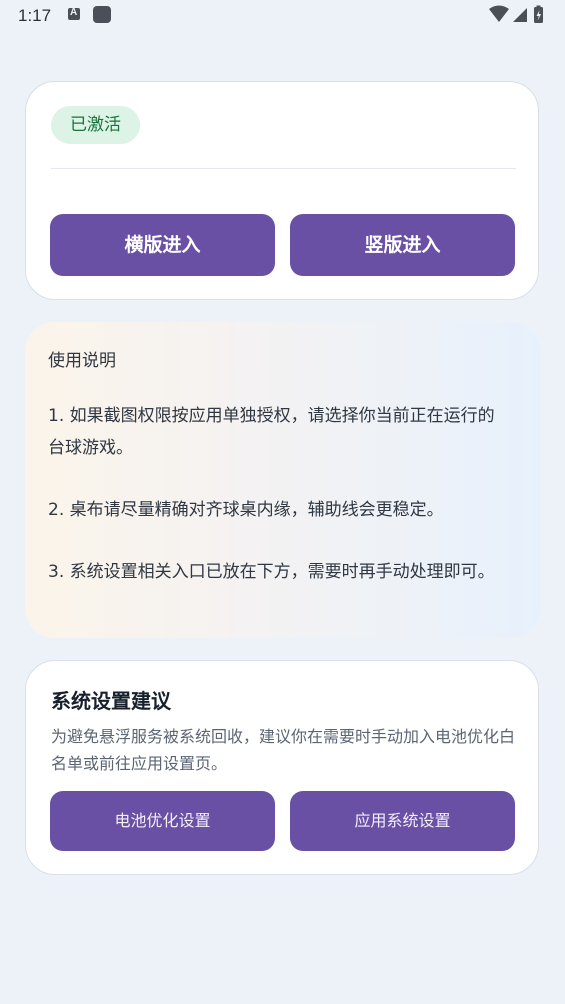  Describe the element at coordinates (538, 14) in the screenshot. I see `battery-charging-icon` at that location.